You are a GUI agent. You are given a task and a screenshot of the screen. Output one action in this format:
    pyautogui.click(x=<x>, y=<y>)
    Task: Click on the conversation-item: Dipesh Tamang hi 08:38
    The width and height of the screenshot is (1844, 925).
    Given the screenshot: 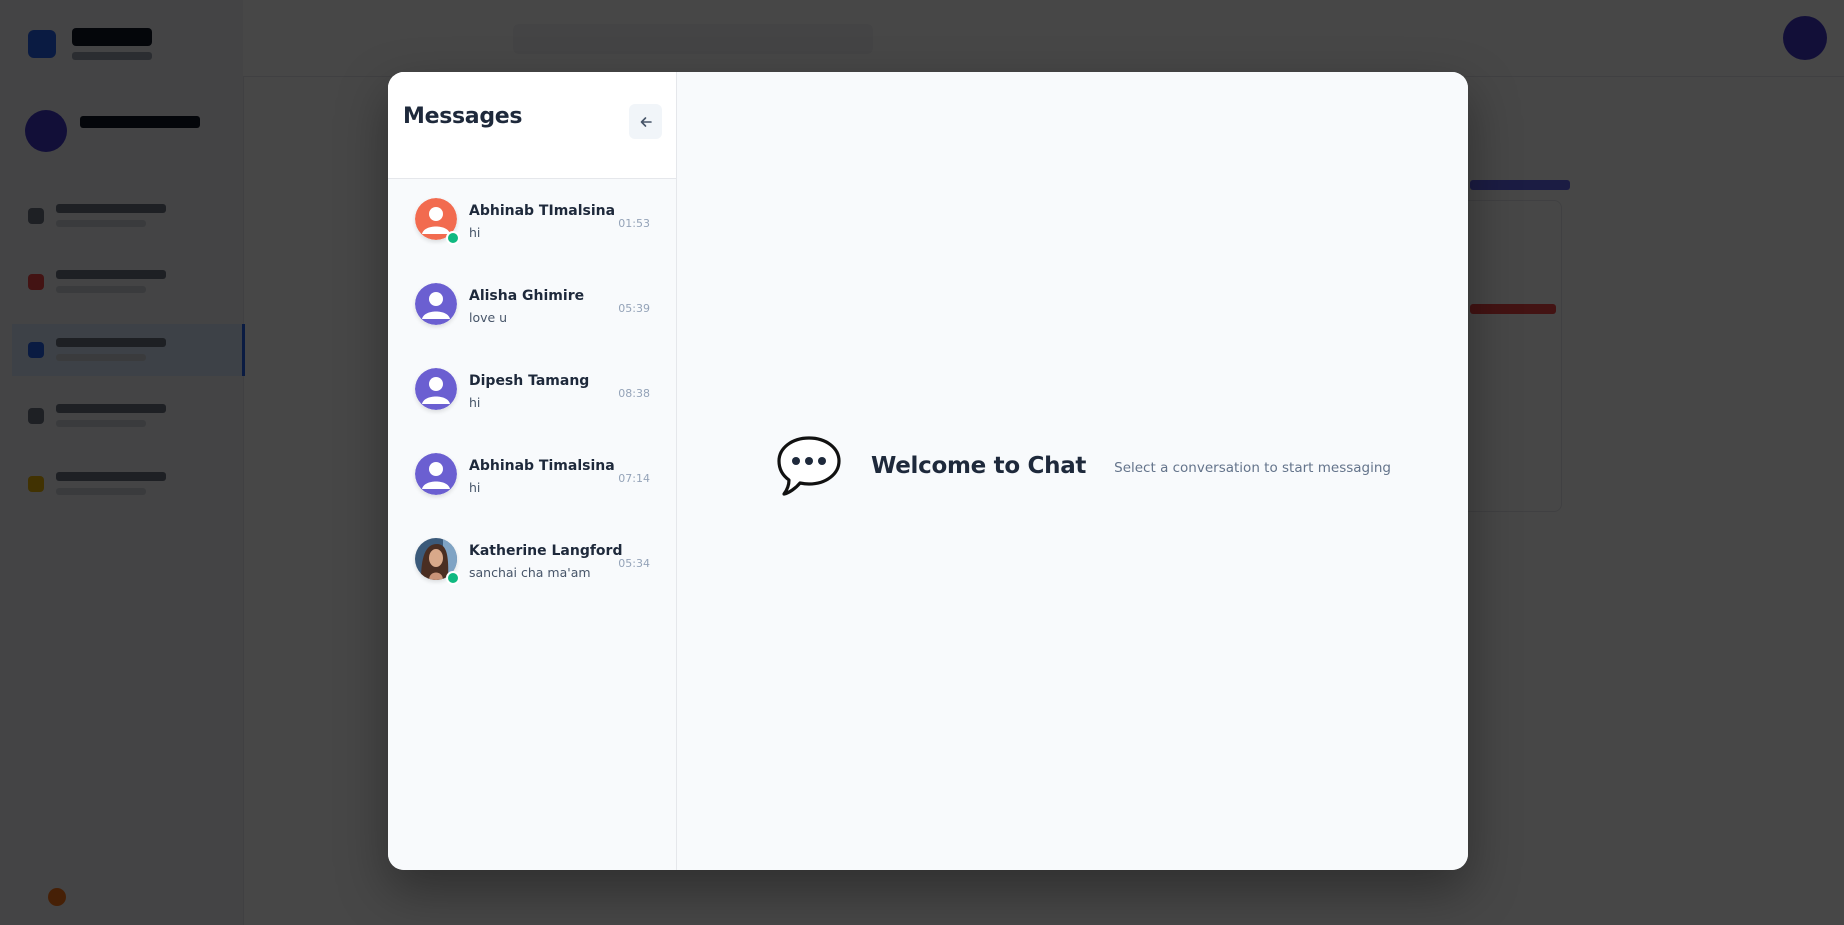 What is the action you would take?
    pyautogui.click(x=532, y=391)
    